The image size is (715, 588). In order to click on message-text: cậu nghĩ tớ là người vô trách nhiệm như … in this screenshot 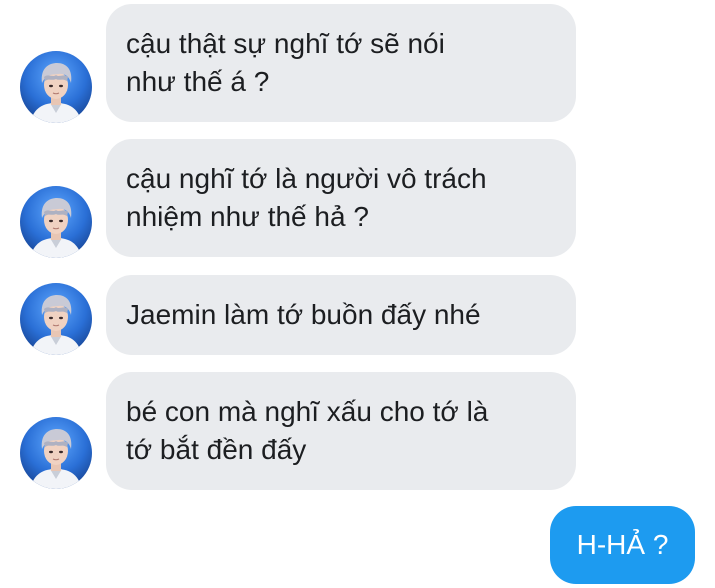, I will do `click(306, 197)`.